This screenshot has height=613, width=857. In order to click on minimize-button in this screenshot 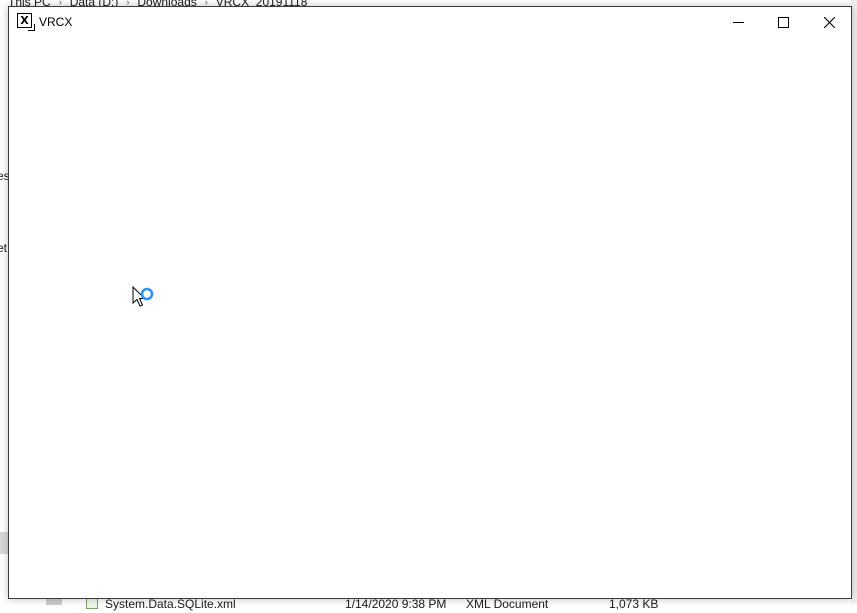, I will do `click(738, 22)`.